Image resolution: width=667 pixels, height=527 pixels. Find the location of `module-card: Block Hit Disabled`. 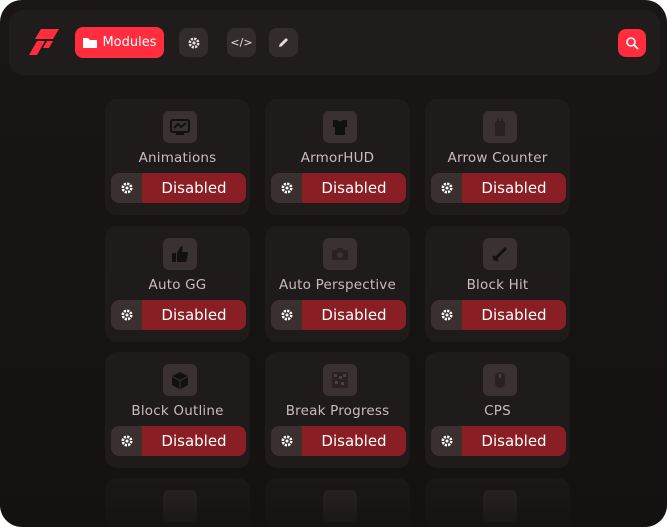

module-card: Block Hit Disabled is located at coordinates (497, 284).